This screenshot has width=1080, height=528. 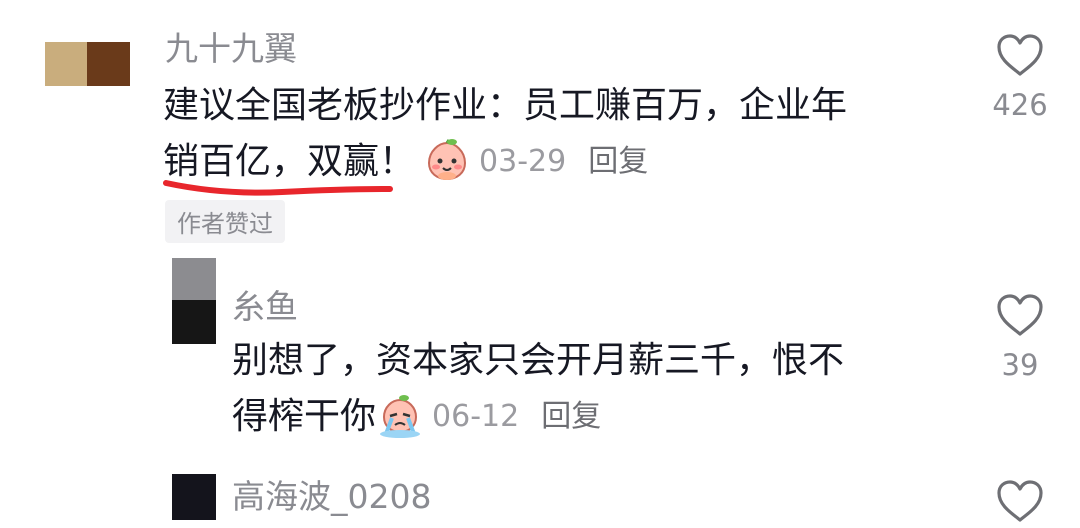 I want to click on comment-date: 06-12, so click(x=476, y=416).